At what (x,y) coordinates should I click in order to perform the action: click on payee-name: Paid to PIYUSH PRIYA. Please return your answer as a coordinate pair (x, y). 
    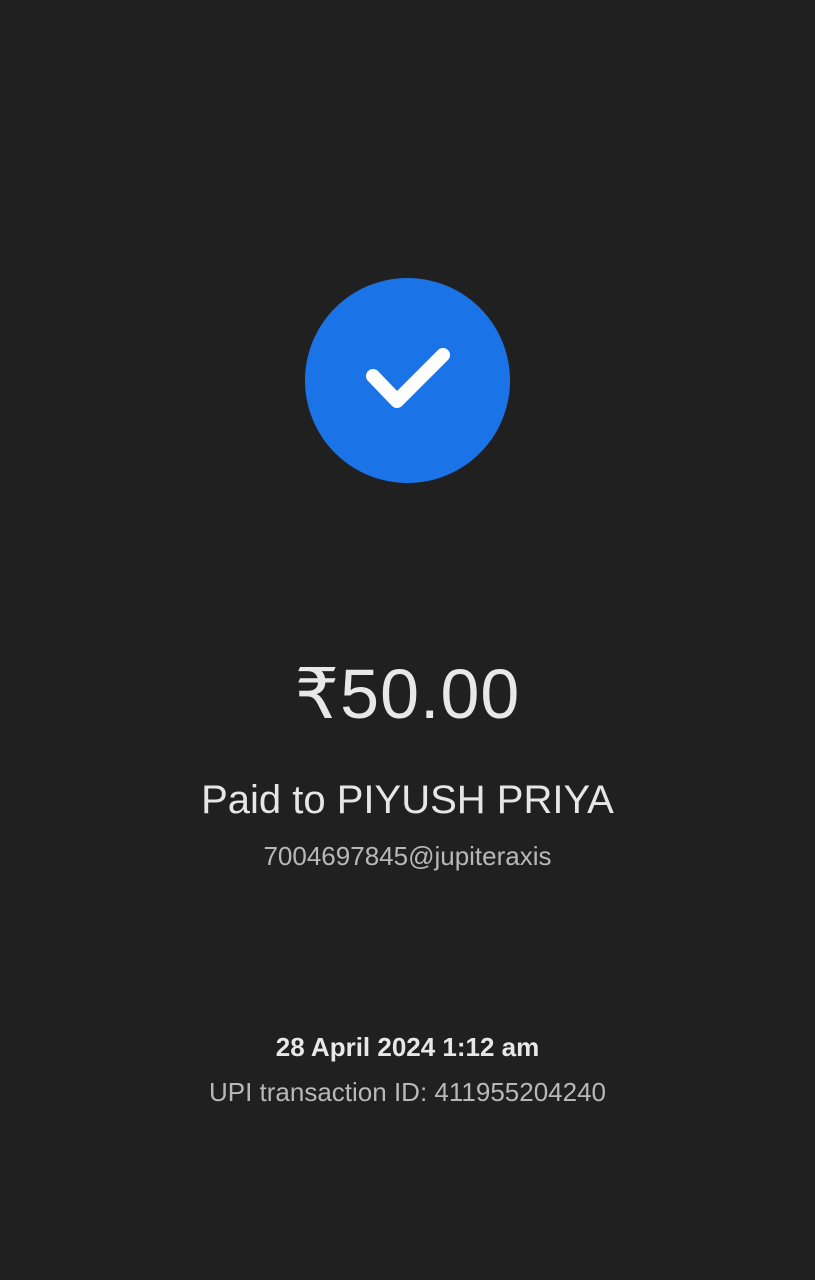
    Looking at the image, I should click on (407, 800).